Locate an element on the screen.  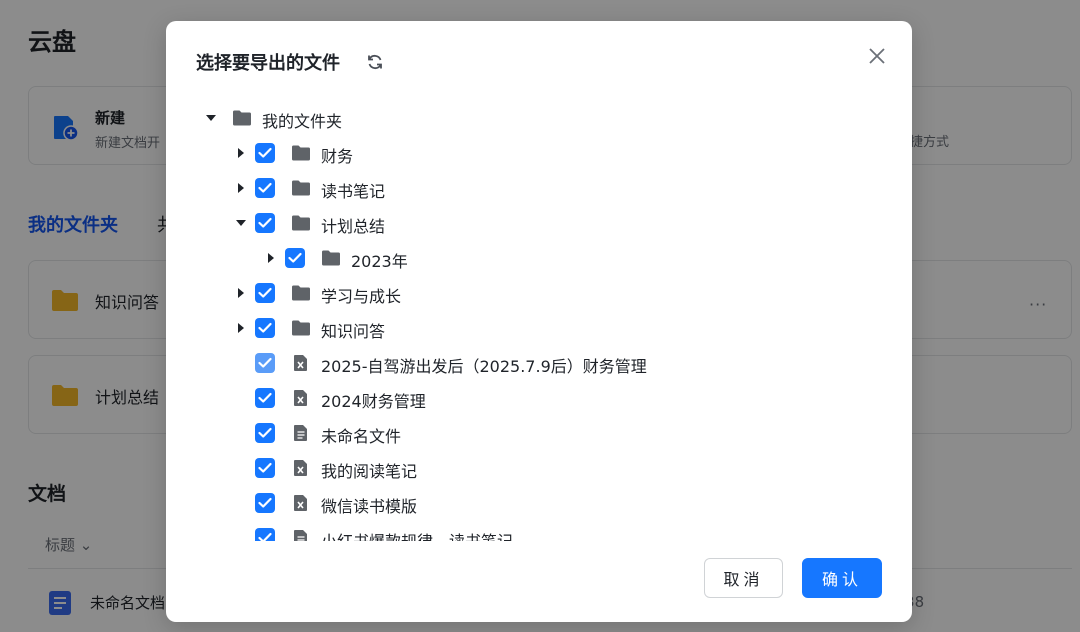
tree-row: 我的阅读笔记 is located at coordinates (541, 468).